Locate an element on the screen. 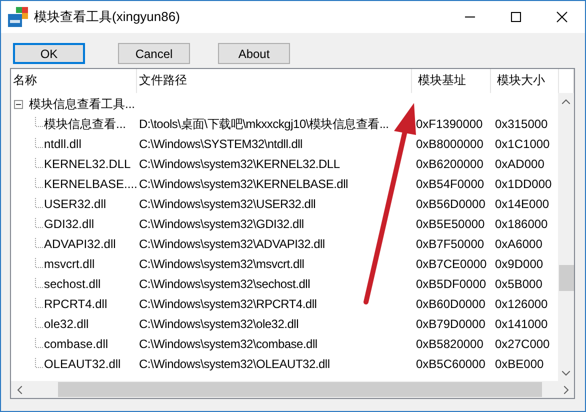  table-cell-text: 0xB5C60000 is located at coordinates (450, 364).